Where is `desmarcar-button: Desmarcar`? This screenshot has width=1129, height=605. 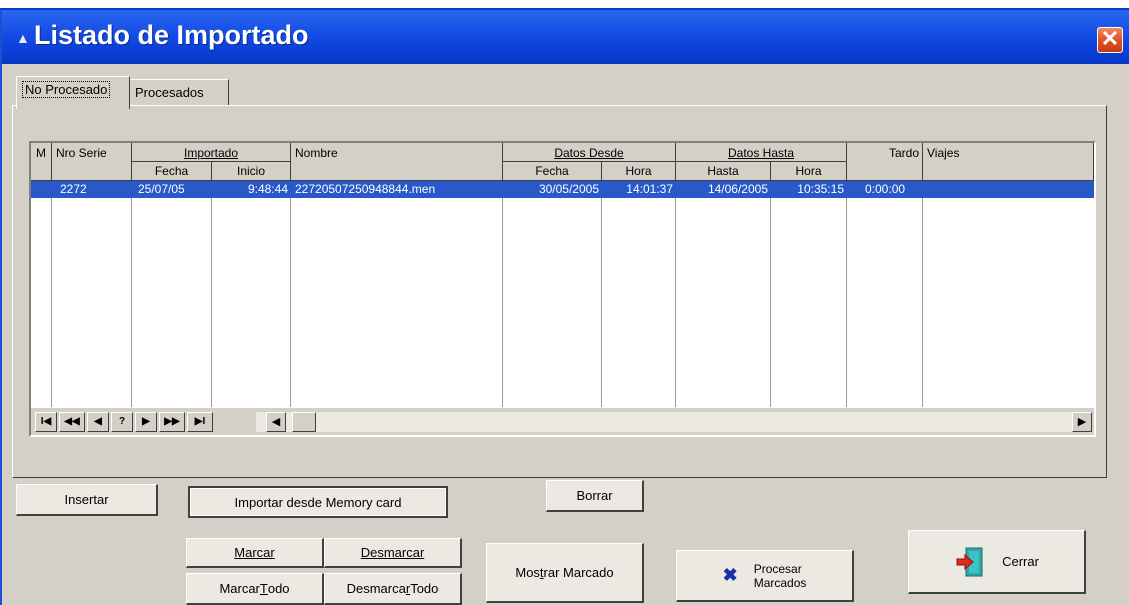
desmarcar-button: Desmarcar is located at coordinates (393, 553).